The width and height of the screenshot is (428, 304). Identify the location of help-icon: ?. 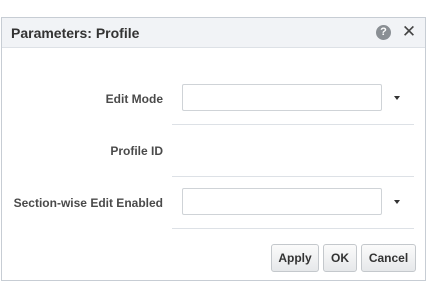
(383, 32).